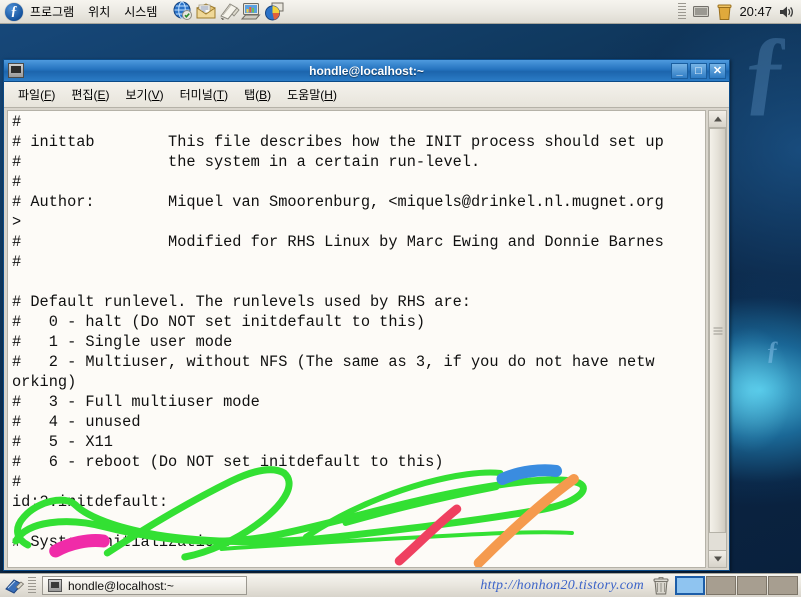 Image resolution: width=801 pixels, height=597 pixels. What do you see at coordinates (246, 162) in the screenshot?
I see `terminal-line: # the system in a certain run-level.` at bounding box center [246, 162].